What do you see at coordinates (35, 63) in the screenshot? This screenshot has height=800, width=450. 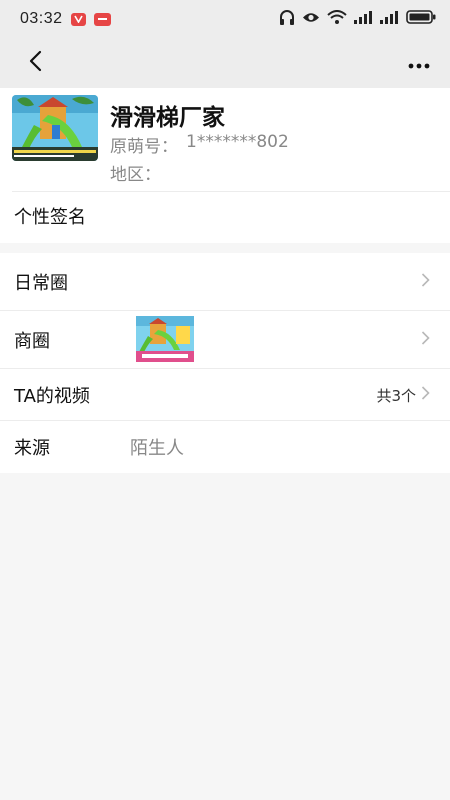 I see `back-arrow-icon` at bounding box center [35, 63].